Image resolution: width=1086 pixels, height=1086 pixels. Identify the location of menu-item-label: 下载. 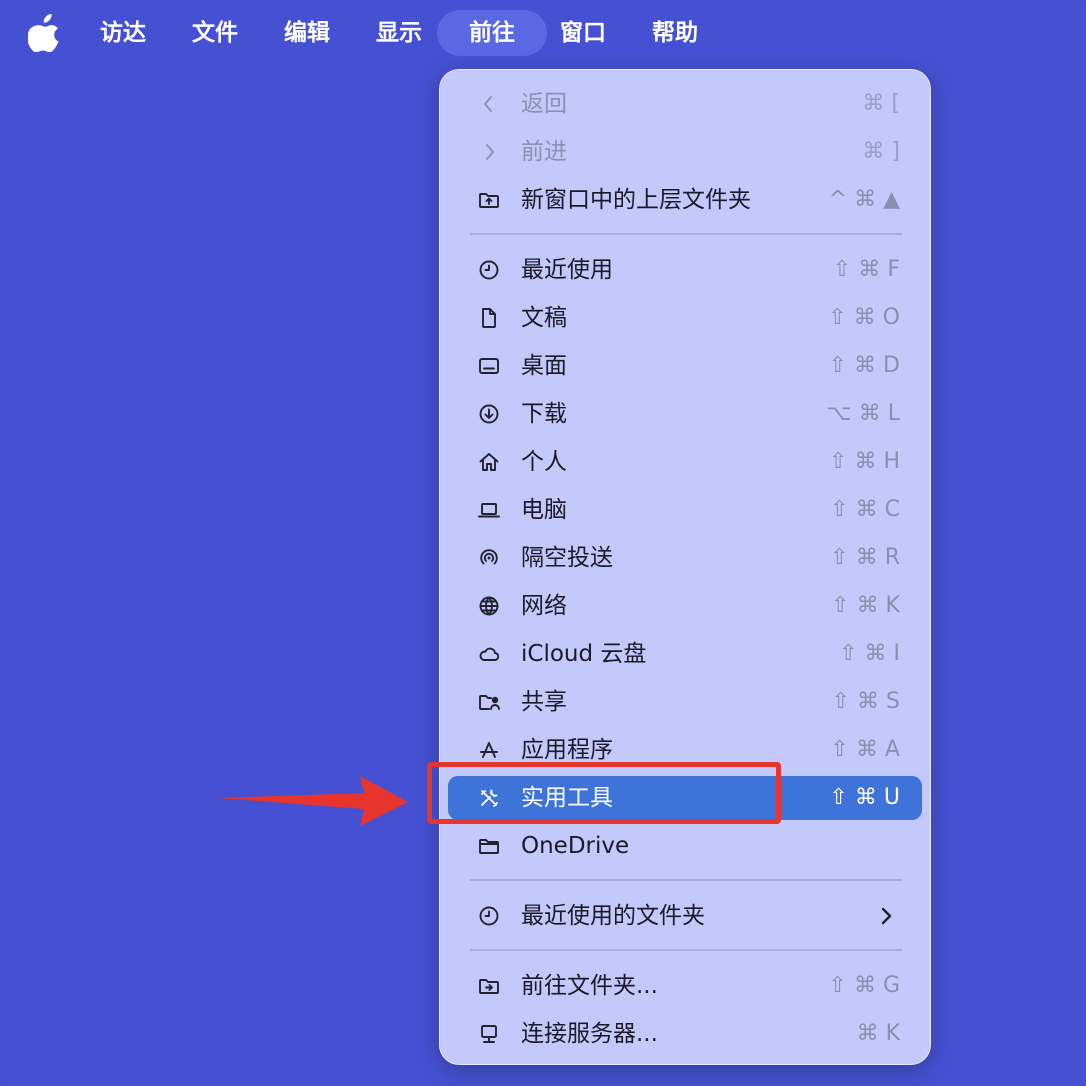
(544, 414).